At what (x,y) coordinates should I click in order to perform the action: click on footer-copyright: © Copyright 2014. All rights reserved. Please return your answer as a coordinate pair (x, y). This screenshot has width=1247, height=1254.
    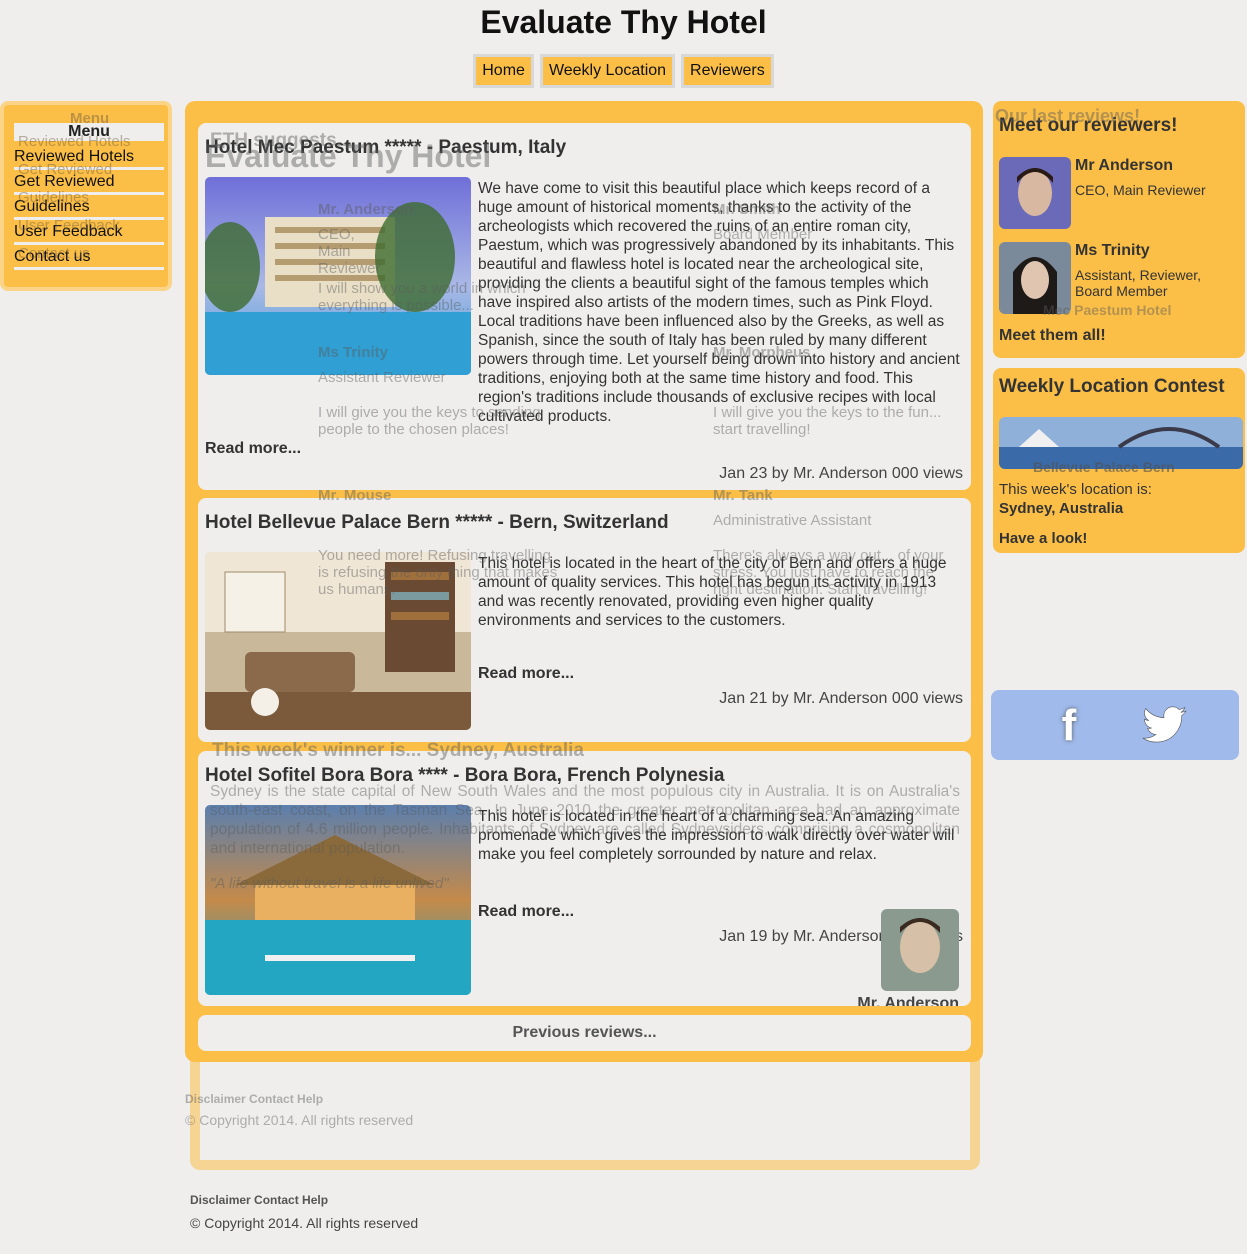
    Looking at the image, I should click on (304, 1223).